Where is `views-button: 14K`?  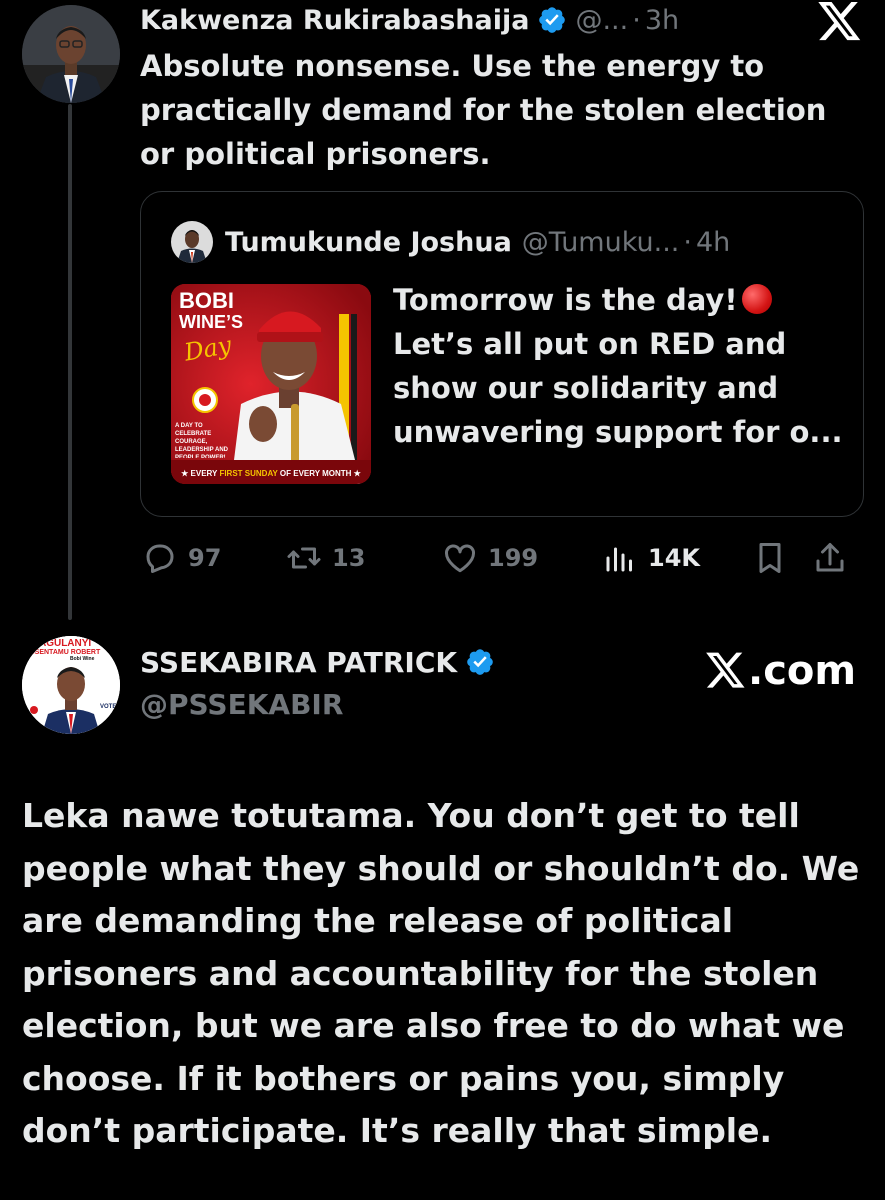 views-button: 14K is located at coordinates (651, 558).